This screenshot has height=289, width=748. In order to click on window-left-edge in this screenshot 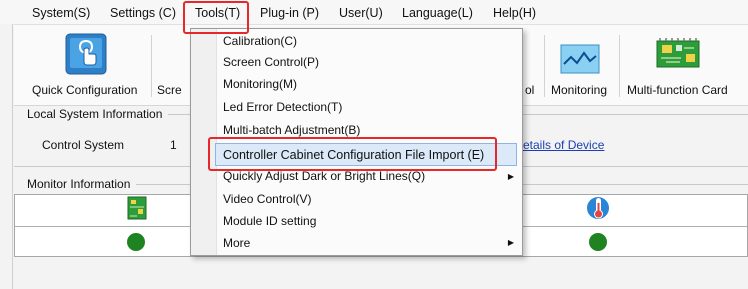, I will do `click(12, 156)`.